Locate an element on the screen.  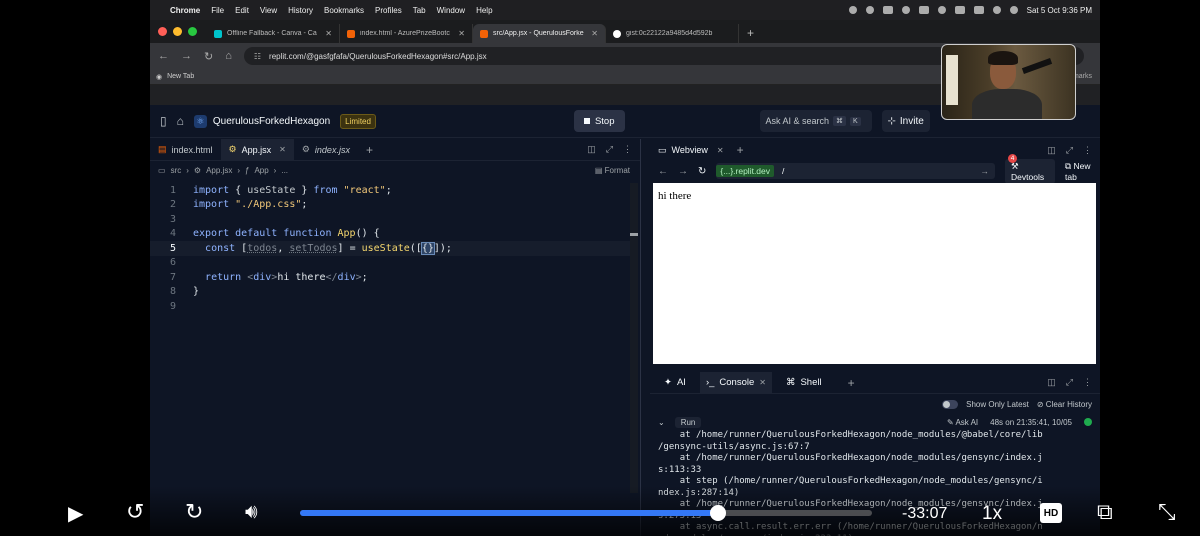
battery-icon is located at coordinates (978, 10).